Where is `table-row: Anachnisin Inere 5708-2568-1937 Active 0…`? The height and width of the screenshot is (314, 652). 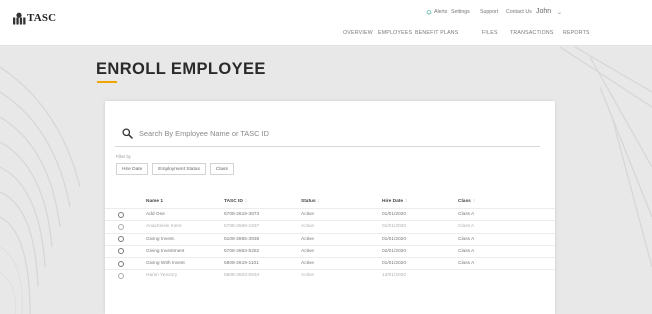
table-row: Anachnisin Inere 5708-2568-1937 Active 0… is located at coordinates (330, 226).